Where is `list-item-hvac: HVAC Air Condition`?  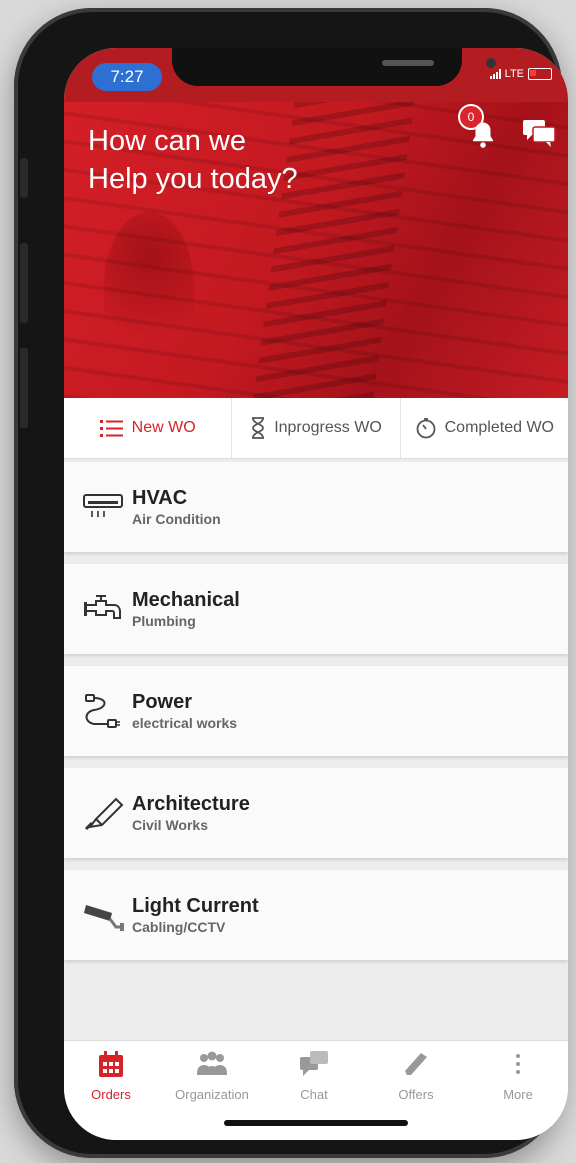
list-item-hvac: HVAC Air Condition is located at coordinates (316, 507).